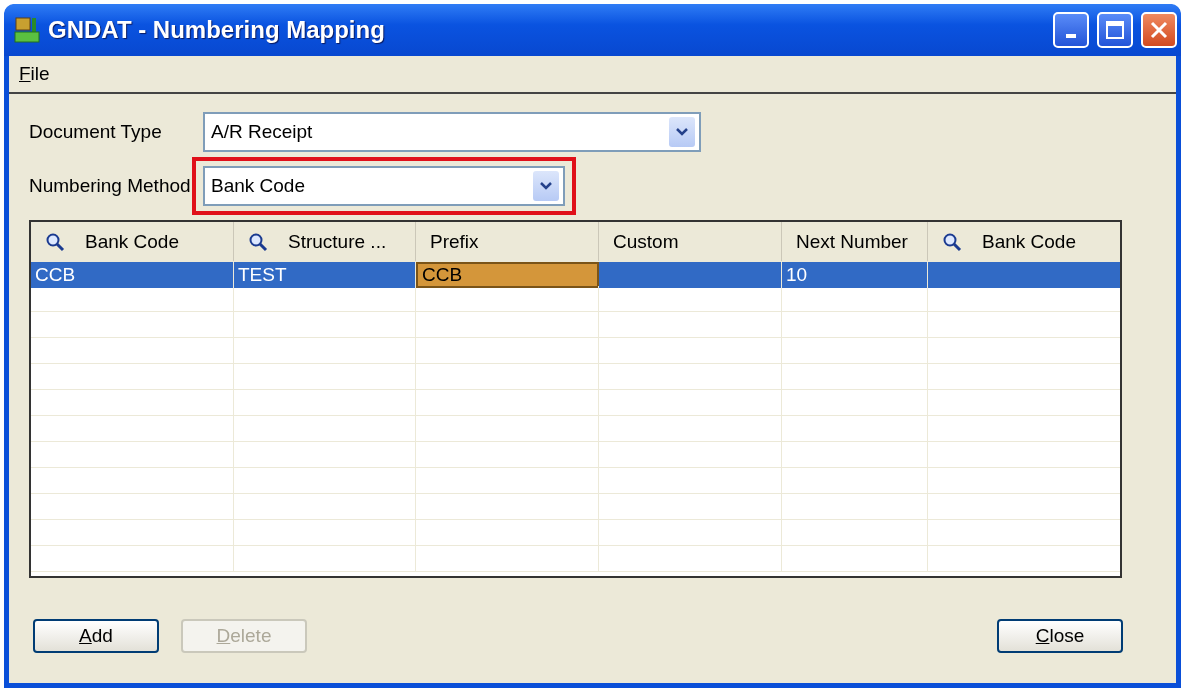 Image resolution: width=1187 pixels, height=692 pixels. I want to click on column-header: Custom, so click(690, 241).